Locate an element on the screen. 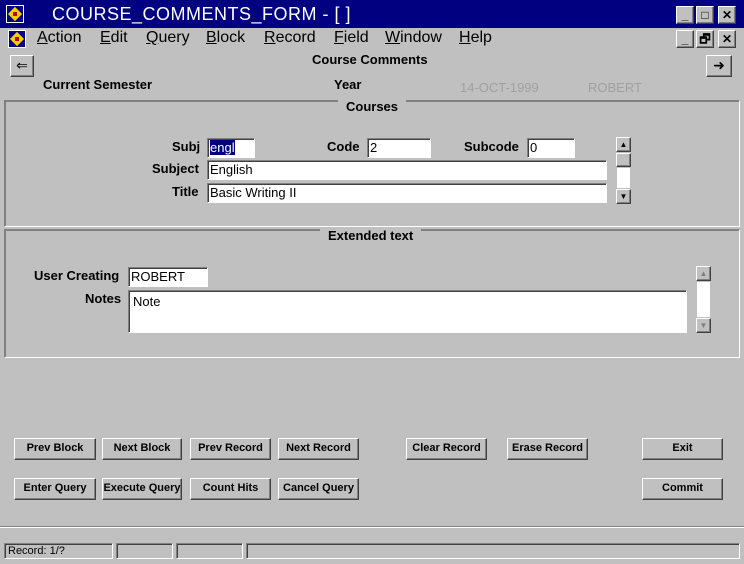  next-block-button: Next Block is located at coordinates (142, 449).